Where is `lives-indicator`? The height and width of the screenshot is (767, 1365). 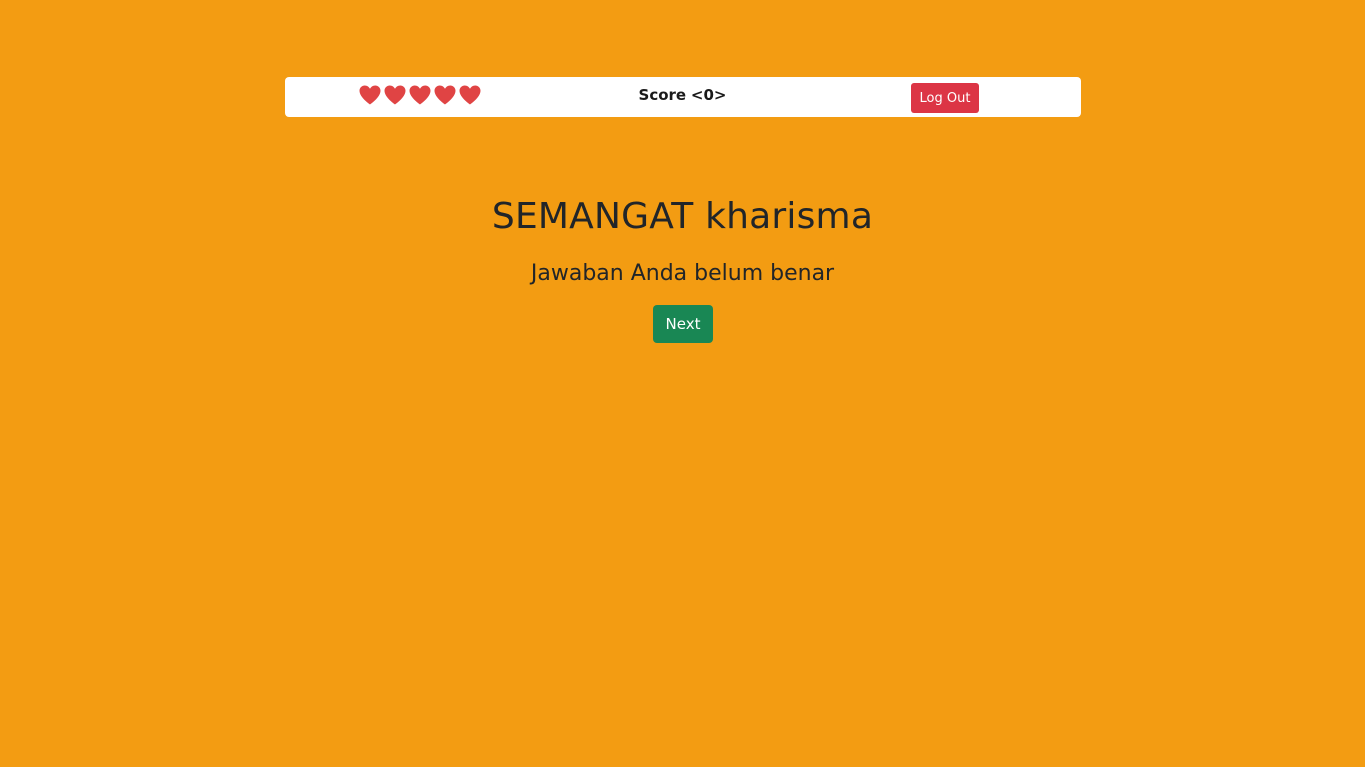 lives-indicator is located at coordinates (420, 95).